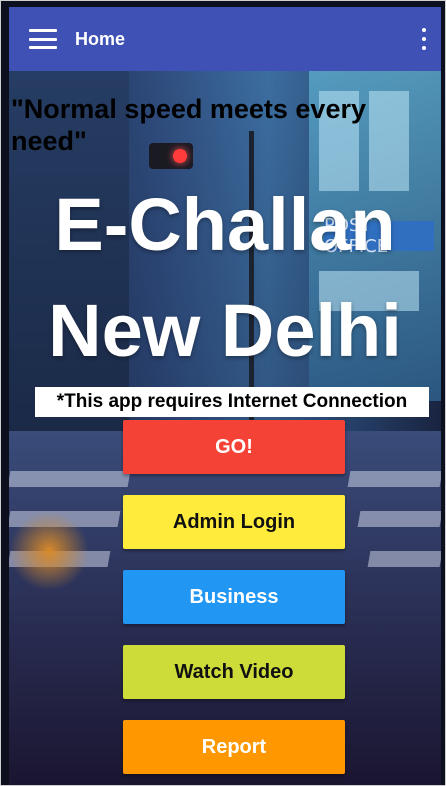  What do you see at coordinates (234, 522) in the screenshot?
I see `admin-login-button: Admin Login` at bounding box center [234, 522].